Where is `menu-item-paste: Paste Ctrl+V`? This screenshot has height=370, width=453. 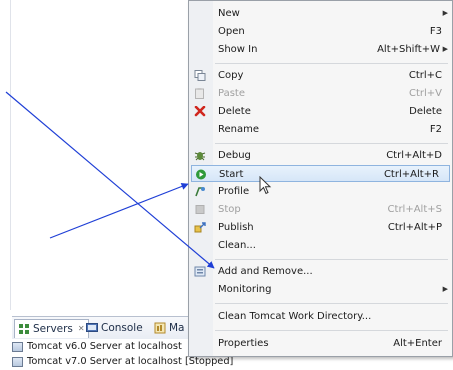
menu-item-paste: Paste Ctrl+V is located at coordinates (320, 93).